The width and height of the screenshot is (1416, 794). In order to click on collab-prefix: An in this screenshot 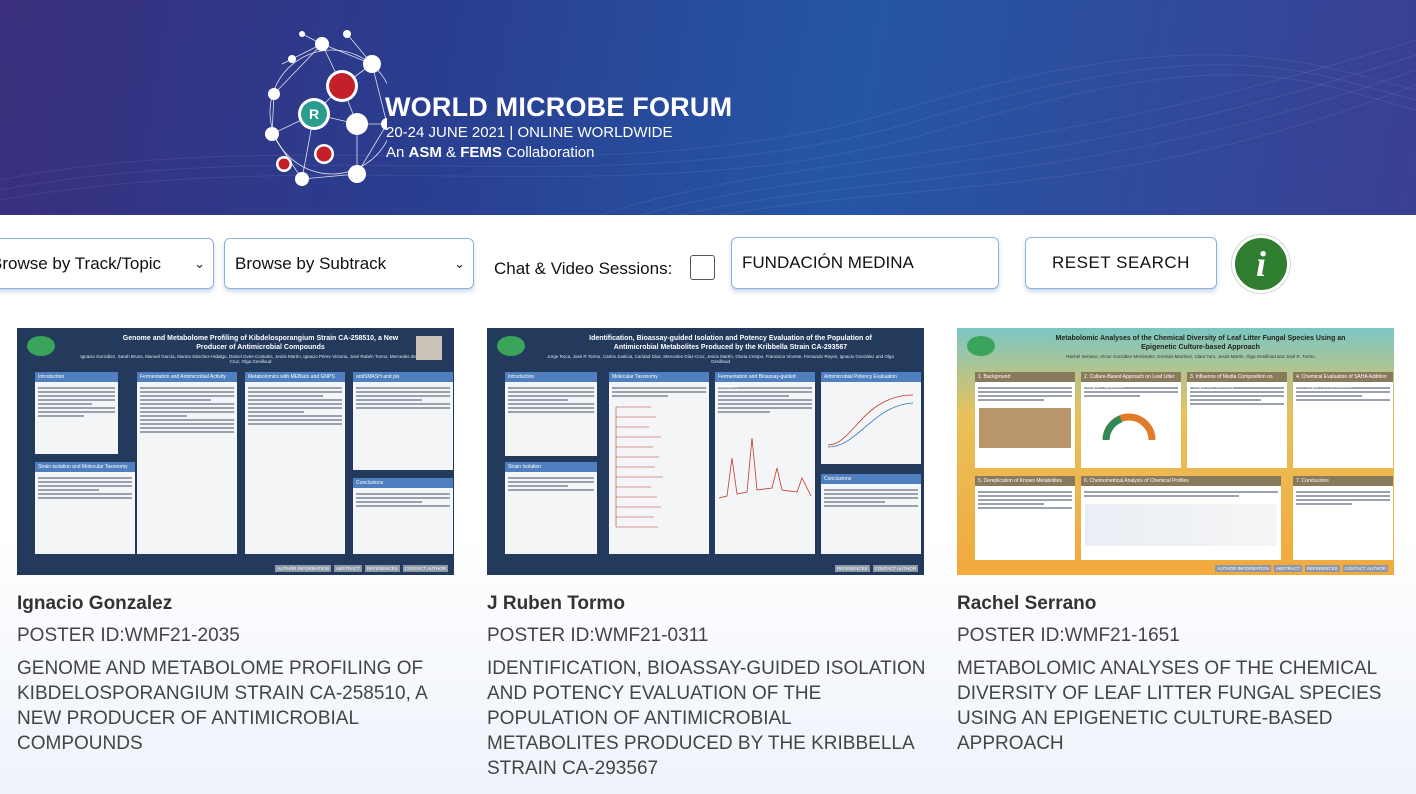, I will do `click(395, 152)`.